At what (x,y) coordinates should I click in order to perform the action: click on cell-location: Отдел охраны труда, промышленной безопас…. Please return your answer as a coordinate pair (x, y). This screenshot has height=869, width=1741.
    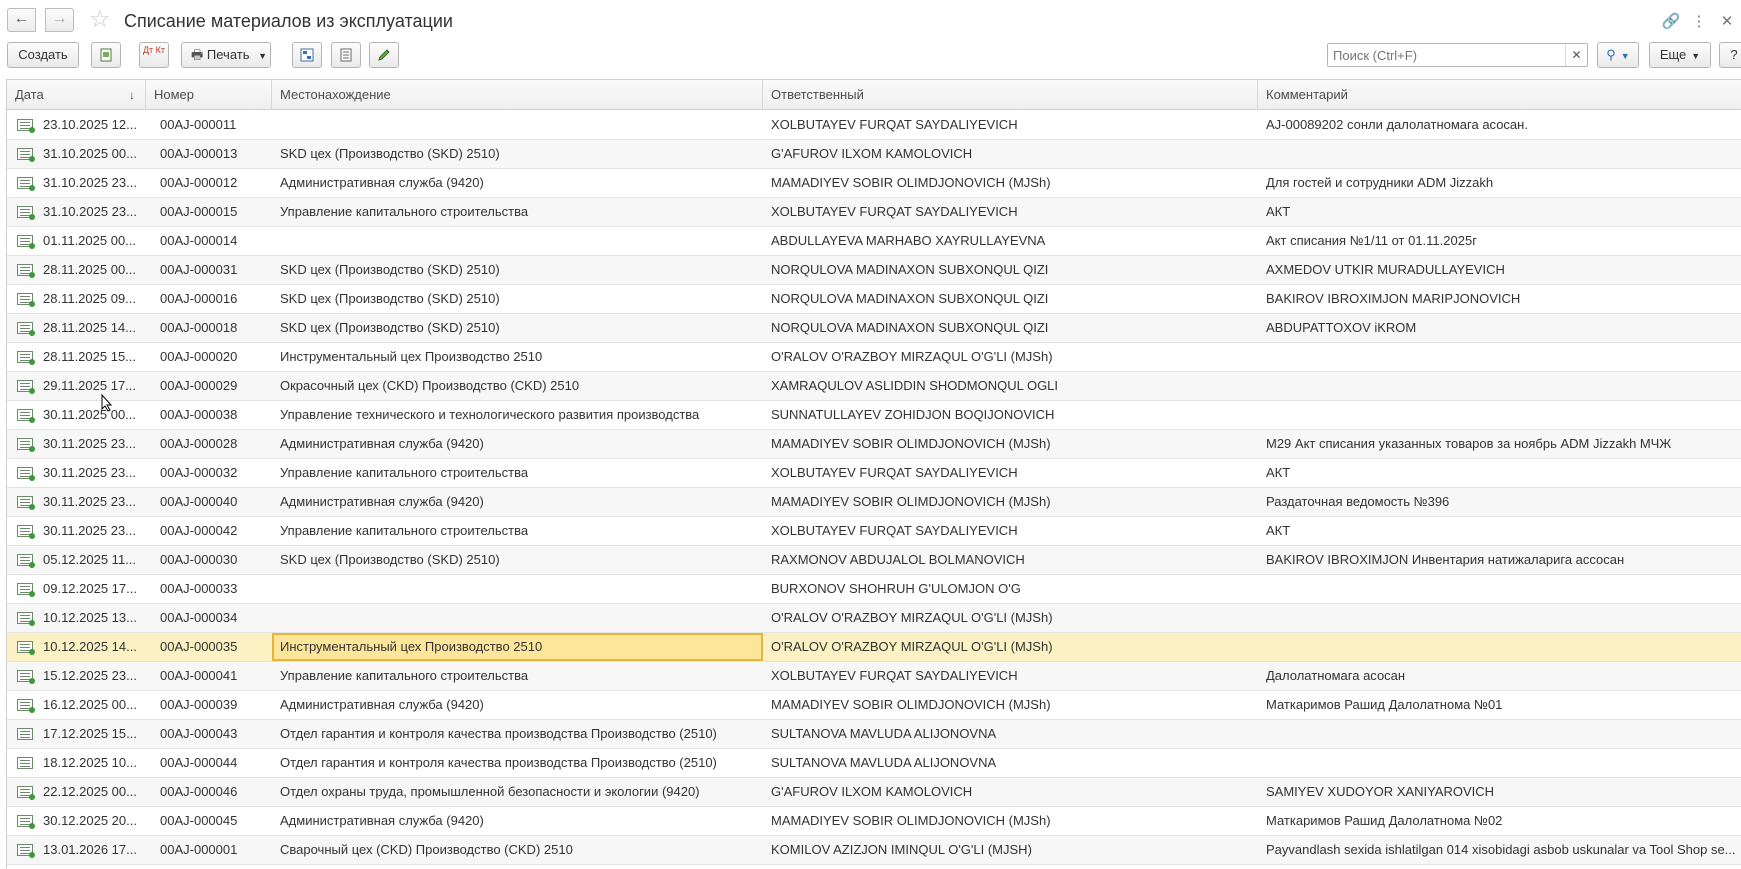
    Looking at the image, I should click on (517, 792).